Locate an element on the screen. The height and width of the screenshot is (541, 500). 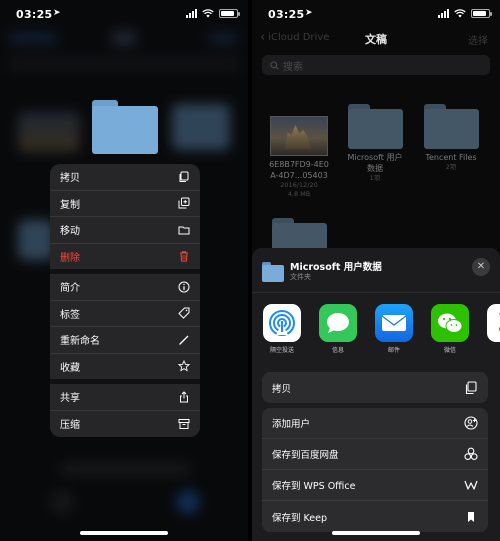
pencil-icon is located at coordinates (184, 340).